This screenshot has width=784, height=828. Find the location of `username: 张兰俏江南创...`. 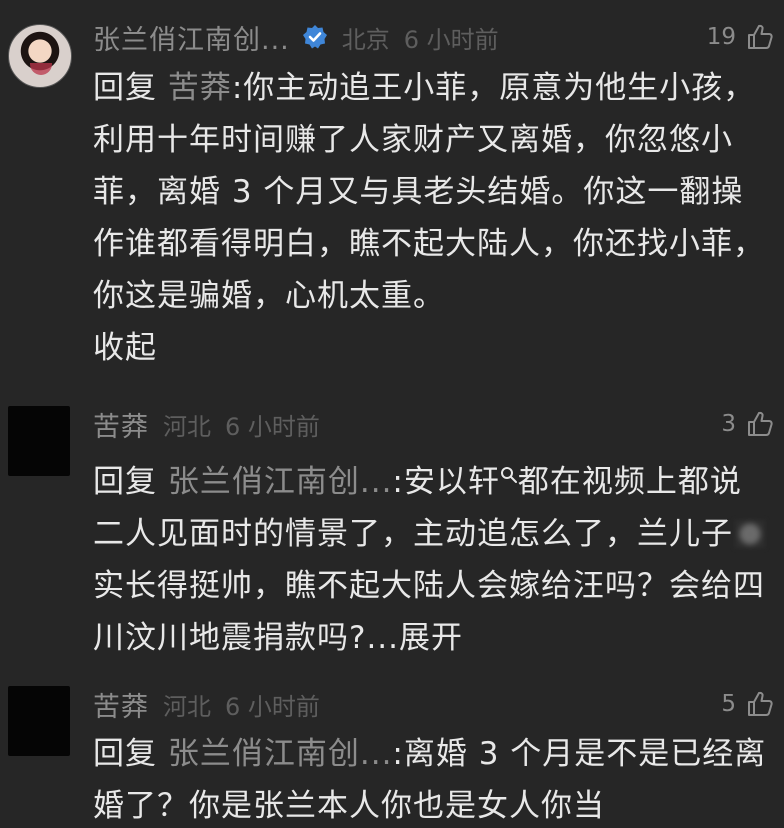

username: 张兰俏江南创... is located at coordinates (191, 37).